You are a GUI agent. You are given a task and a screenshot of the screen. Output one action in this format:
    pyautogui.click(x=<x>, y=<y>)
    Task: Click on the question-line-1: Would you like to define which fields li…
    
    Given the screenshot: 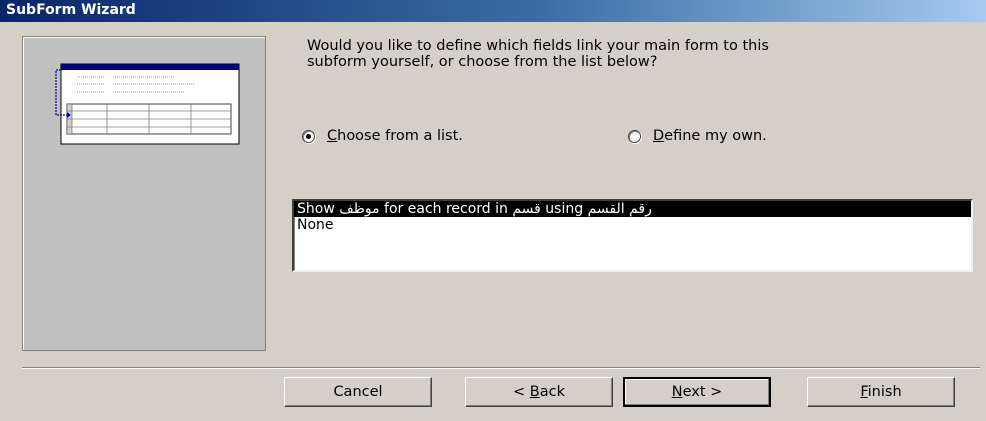 What is the action you would take?
    pyautogui.click(x=538, y=46)
    